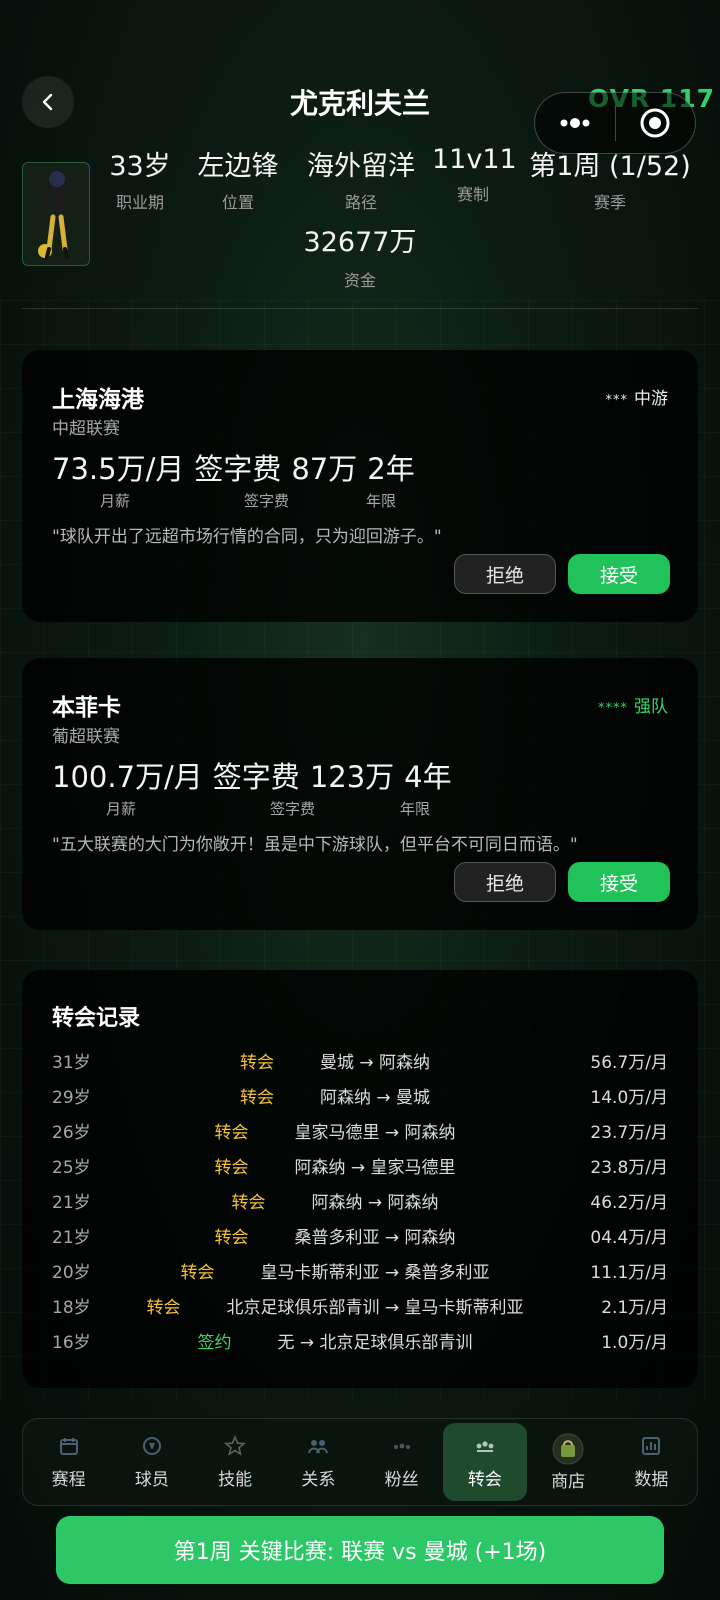 This screenshot has height=1600, width=720. What do you see at coordinates (151, 1462) in the screenshot?
I see `nav-item-player: 球员` at bounding box center [151, 1462].